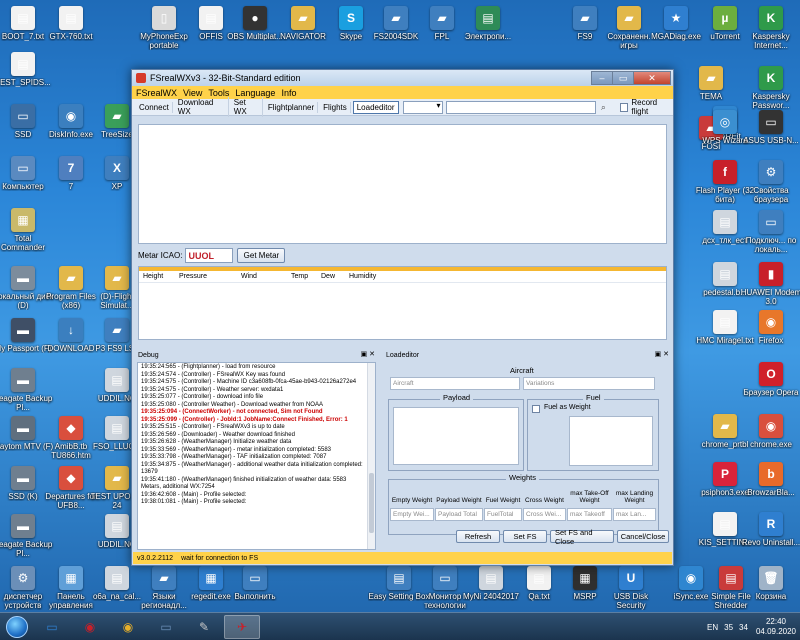  Describe the element at coordinates (204, 627) in the screenshot. I see `taskbar-app-4-icon: ✎` at that location.